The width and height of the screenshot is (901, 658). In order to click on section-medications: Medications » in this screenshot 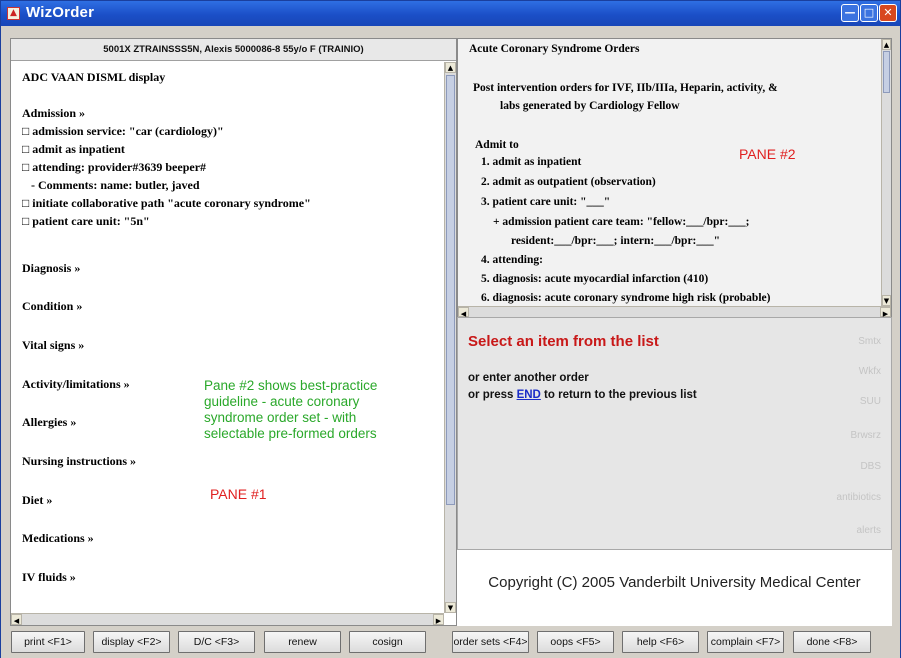, I will do `click(58, 538)`.